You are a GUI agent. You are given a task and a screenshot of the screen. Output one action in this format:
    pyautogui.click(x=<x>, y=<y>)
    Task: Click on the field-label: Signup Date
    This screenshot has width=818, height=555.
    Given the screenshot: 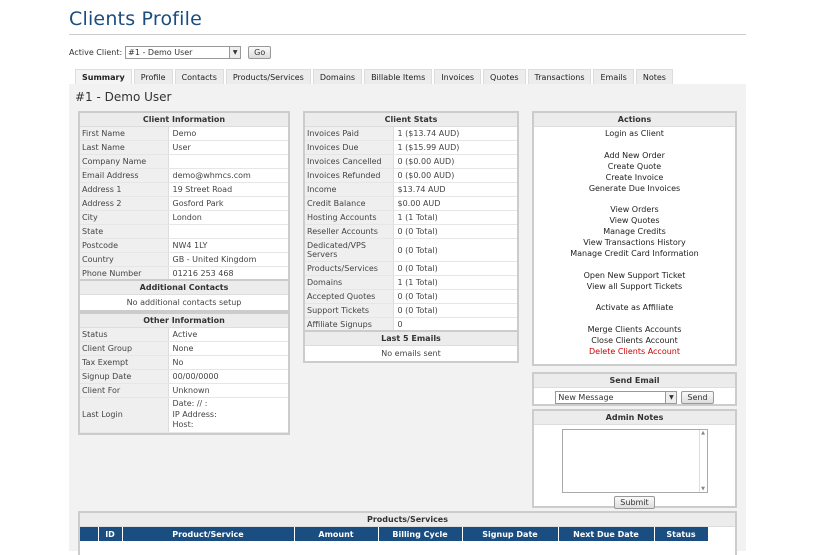 What is the action you would take?
    pyautogui.click(x=124, y=377)
    